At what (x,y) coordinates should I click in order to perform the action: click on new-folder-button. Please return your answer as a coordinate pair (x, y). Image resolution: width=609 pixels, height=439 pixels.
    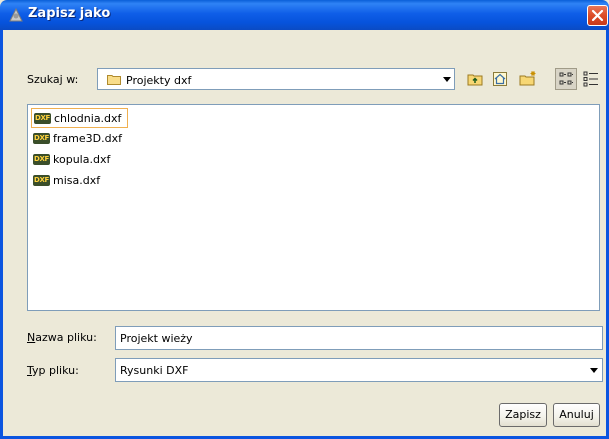
    Looking at the image, I should click on (528, 79).